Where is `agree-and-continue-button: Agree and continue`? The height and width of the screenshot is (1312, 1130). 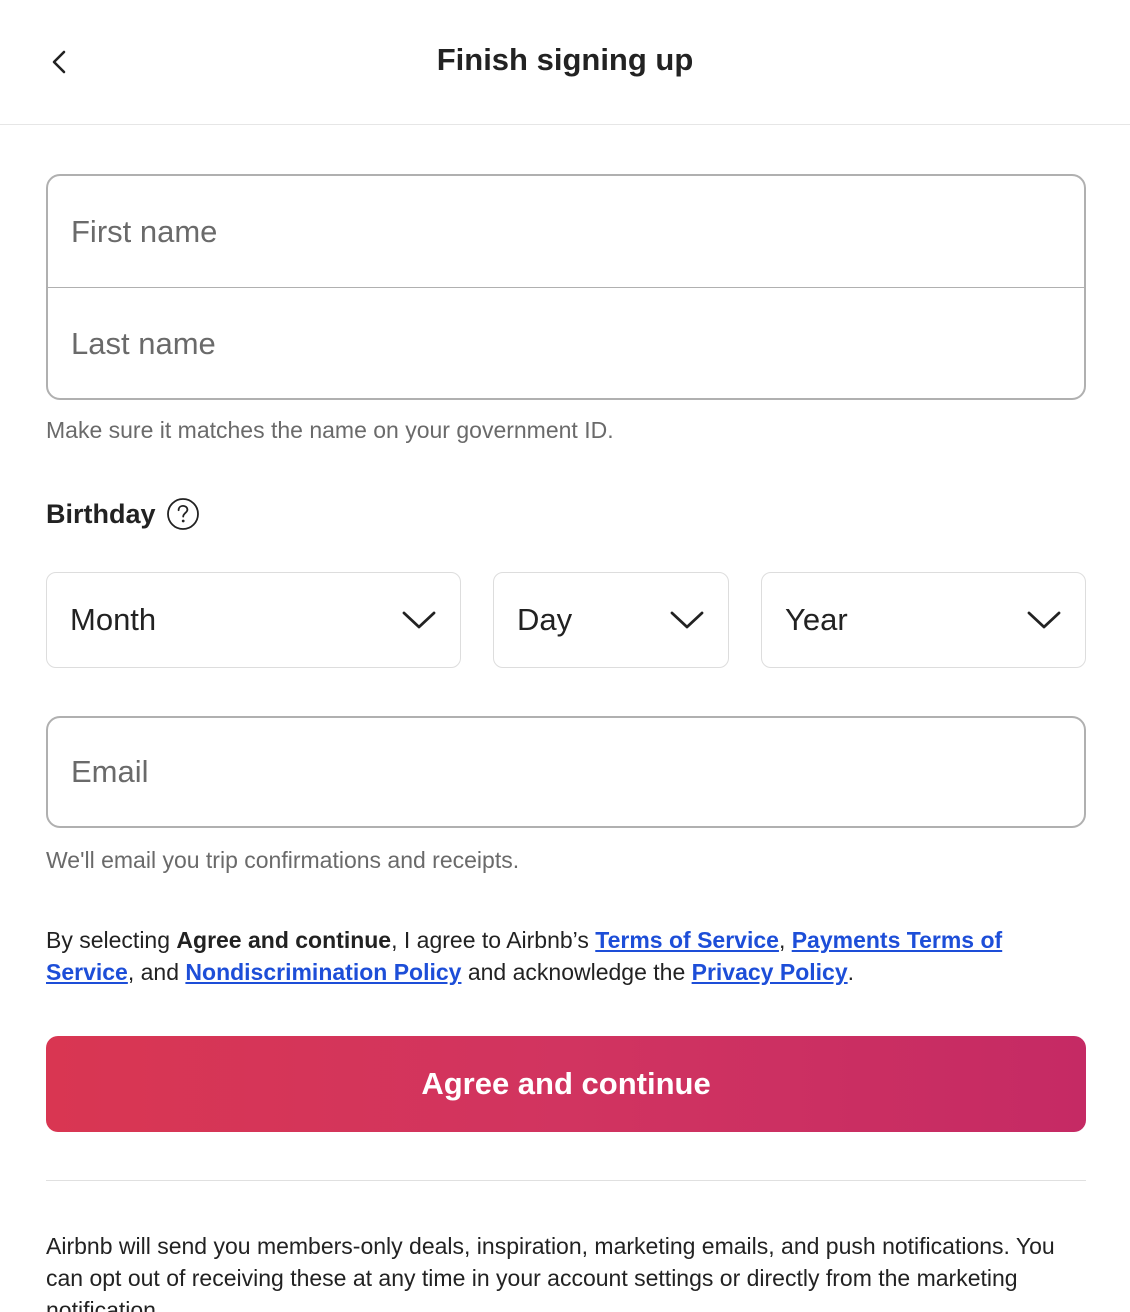 agree-and-continue-button: Agree and continue is located at coordinates (566, 1084).